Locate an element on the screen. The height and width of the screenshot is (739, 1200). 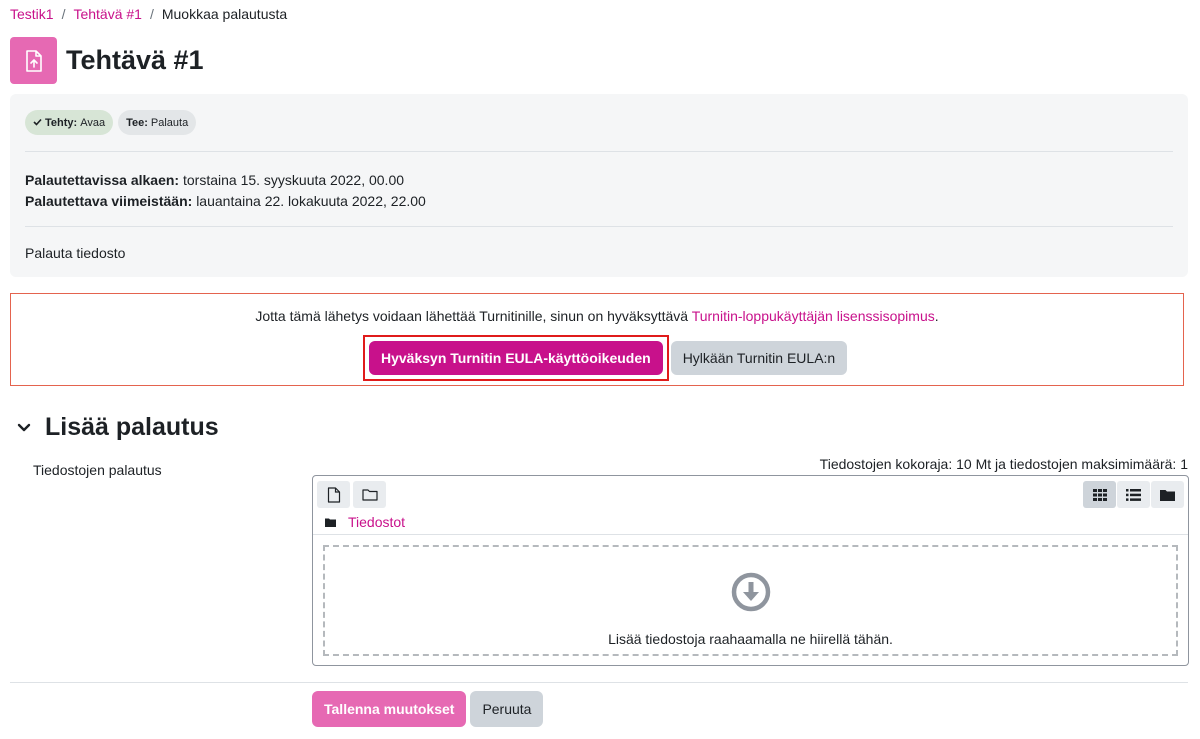
tree-view-icon is located at coordinates (1167, 494).